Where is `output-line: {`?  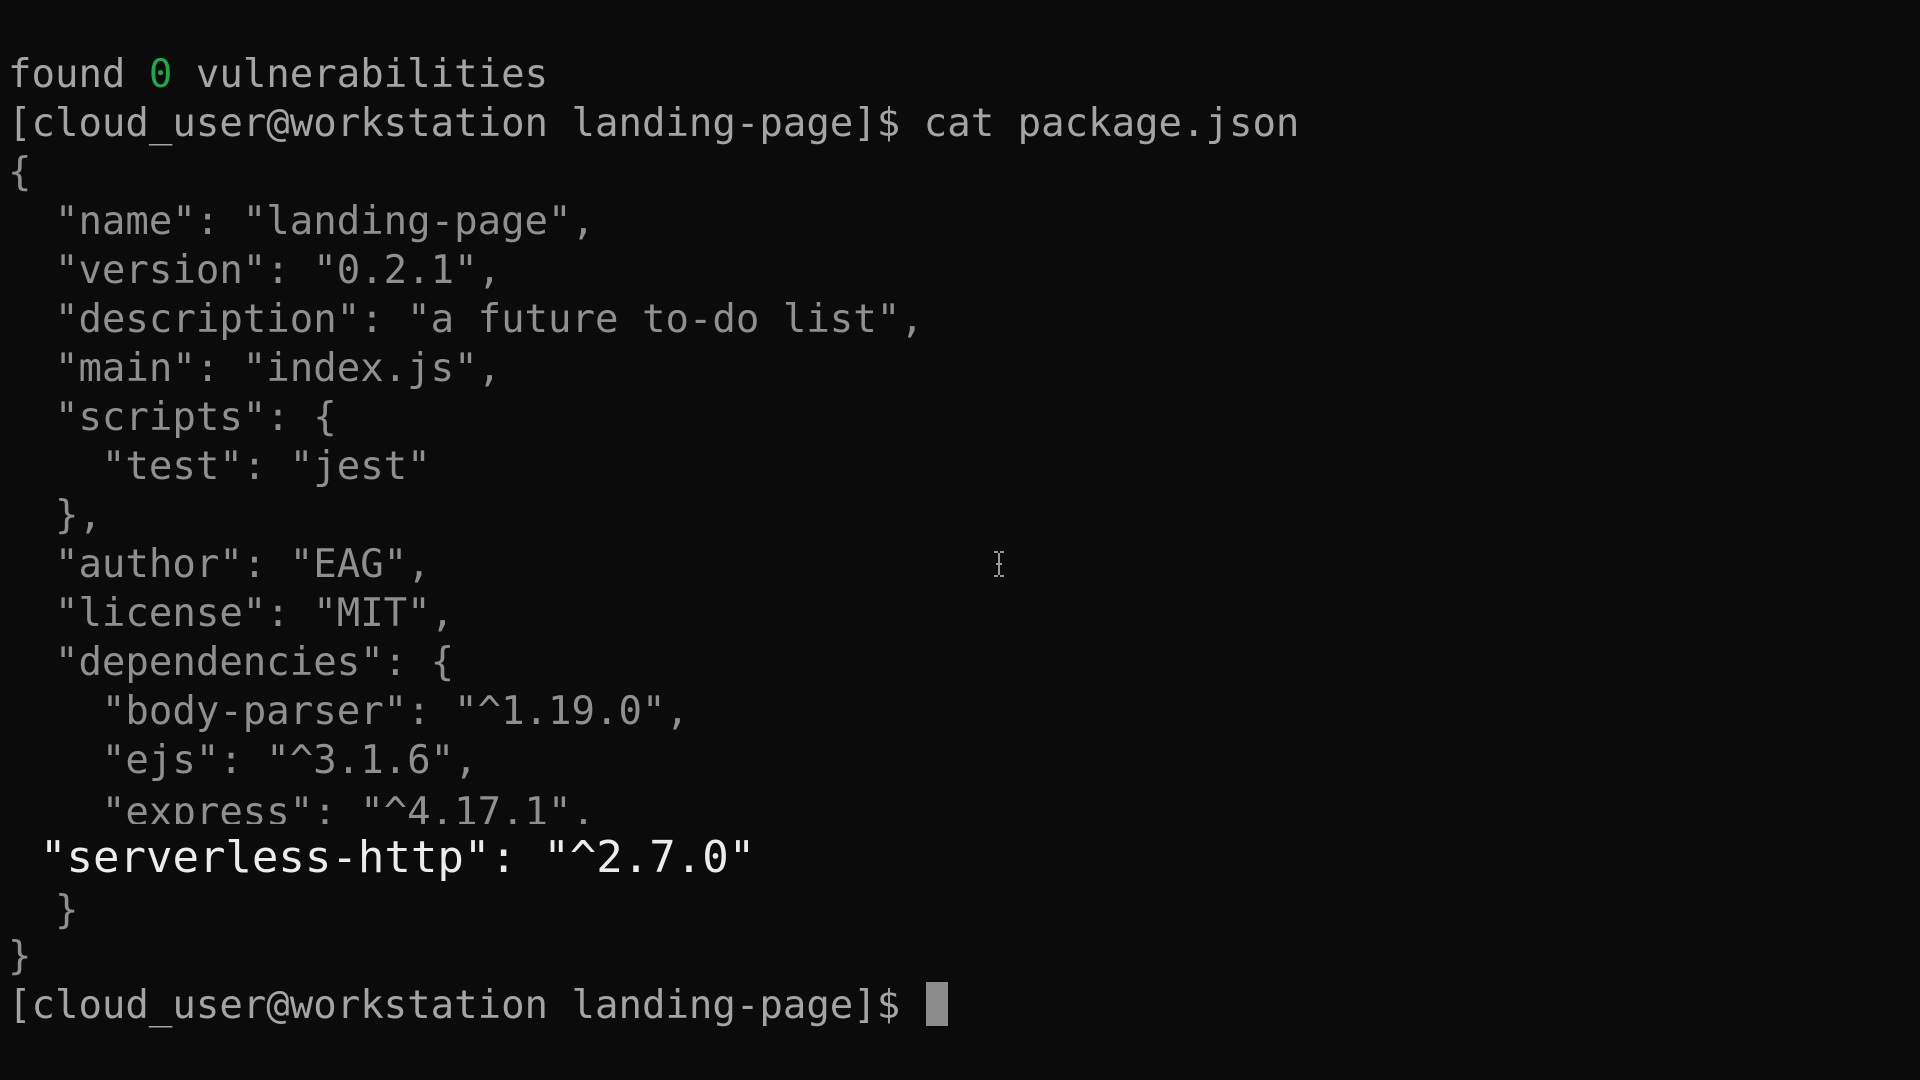
output-line: { is located at coordinates (20, 172).